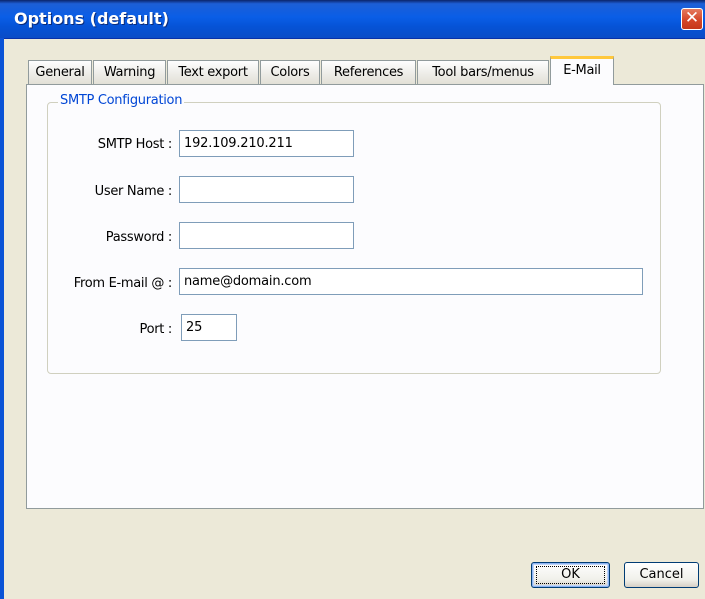  I want to click on title-bar: Options (default) ✕, so click(352, 19).